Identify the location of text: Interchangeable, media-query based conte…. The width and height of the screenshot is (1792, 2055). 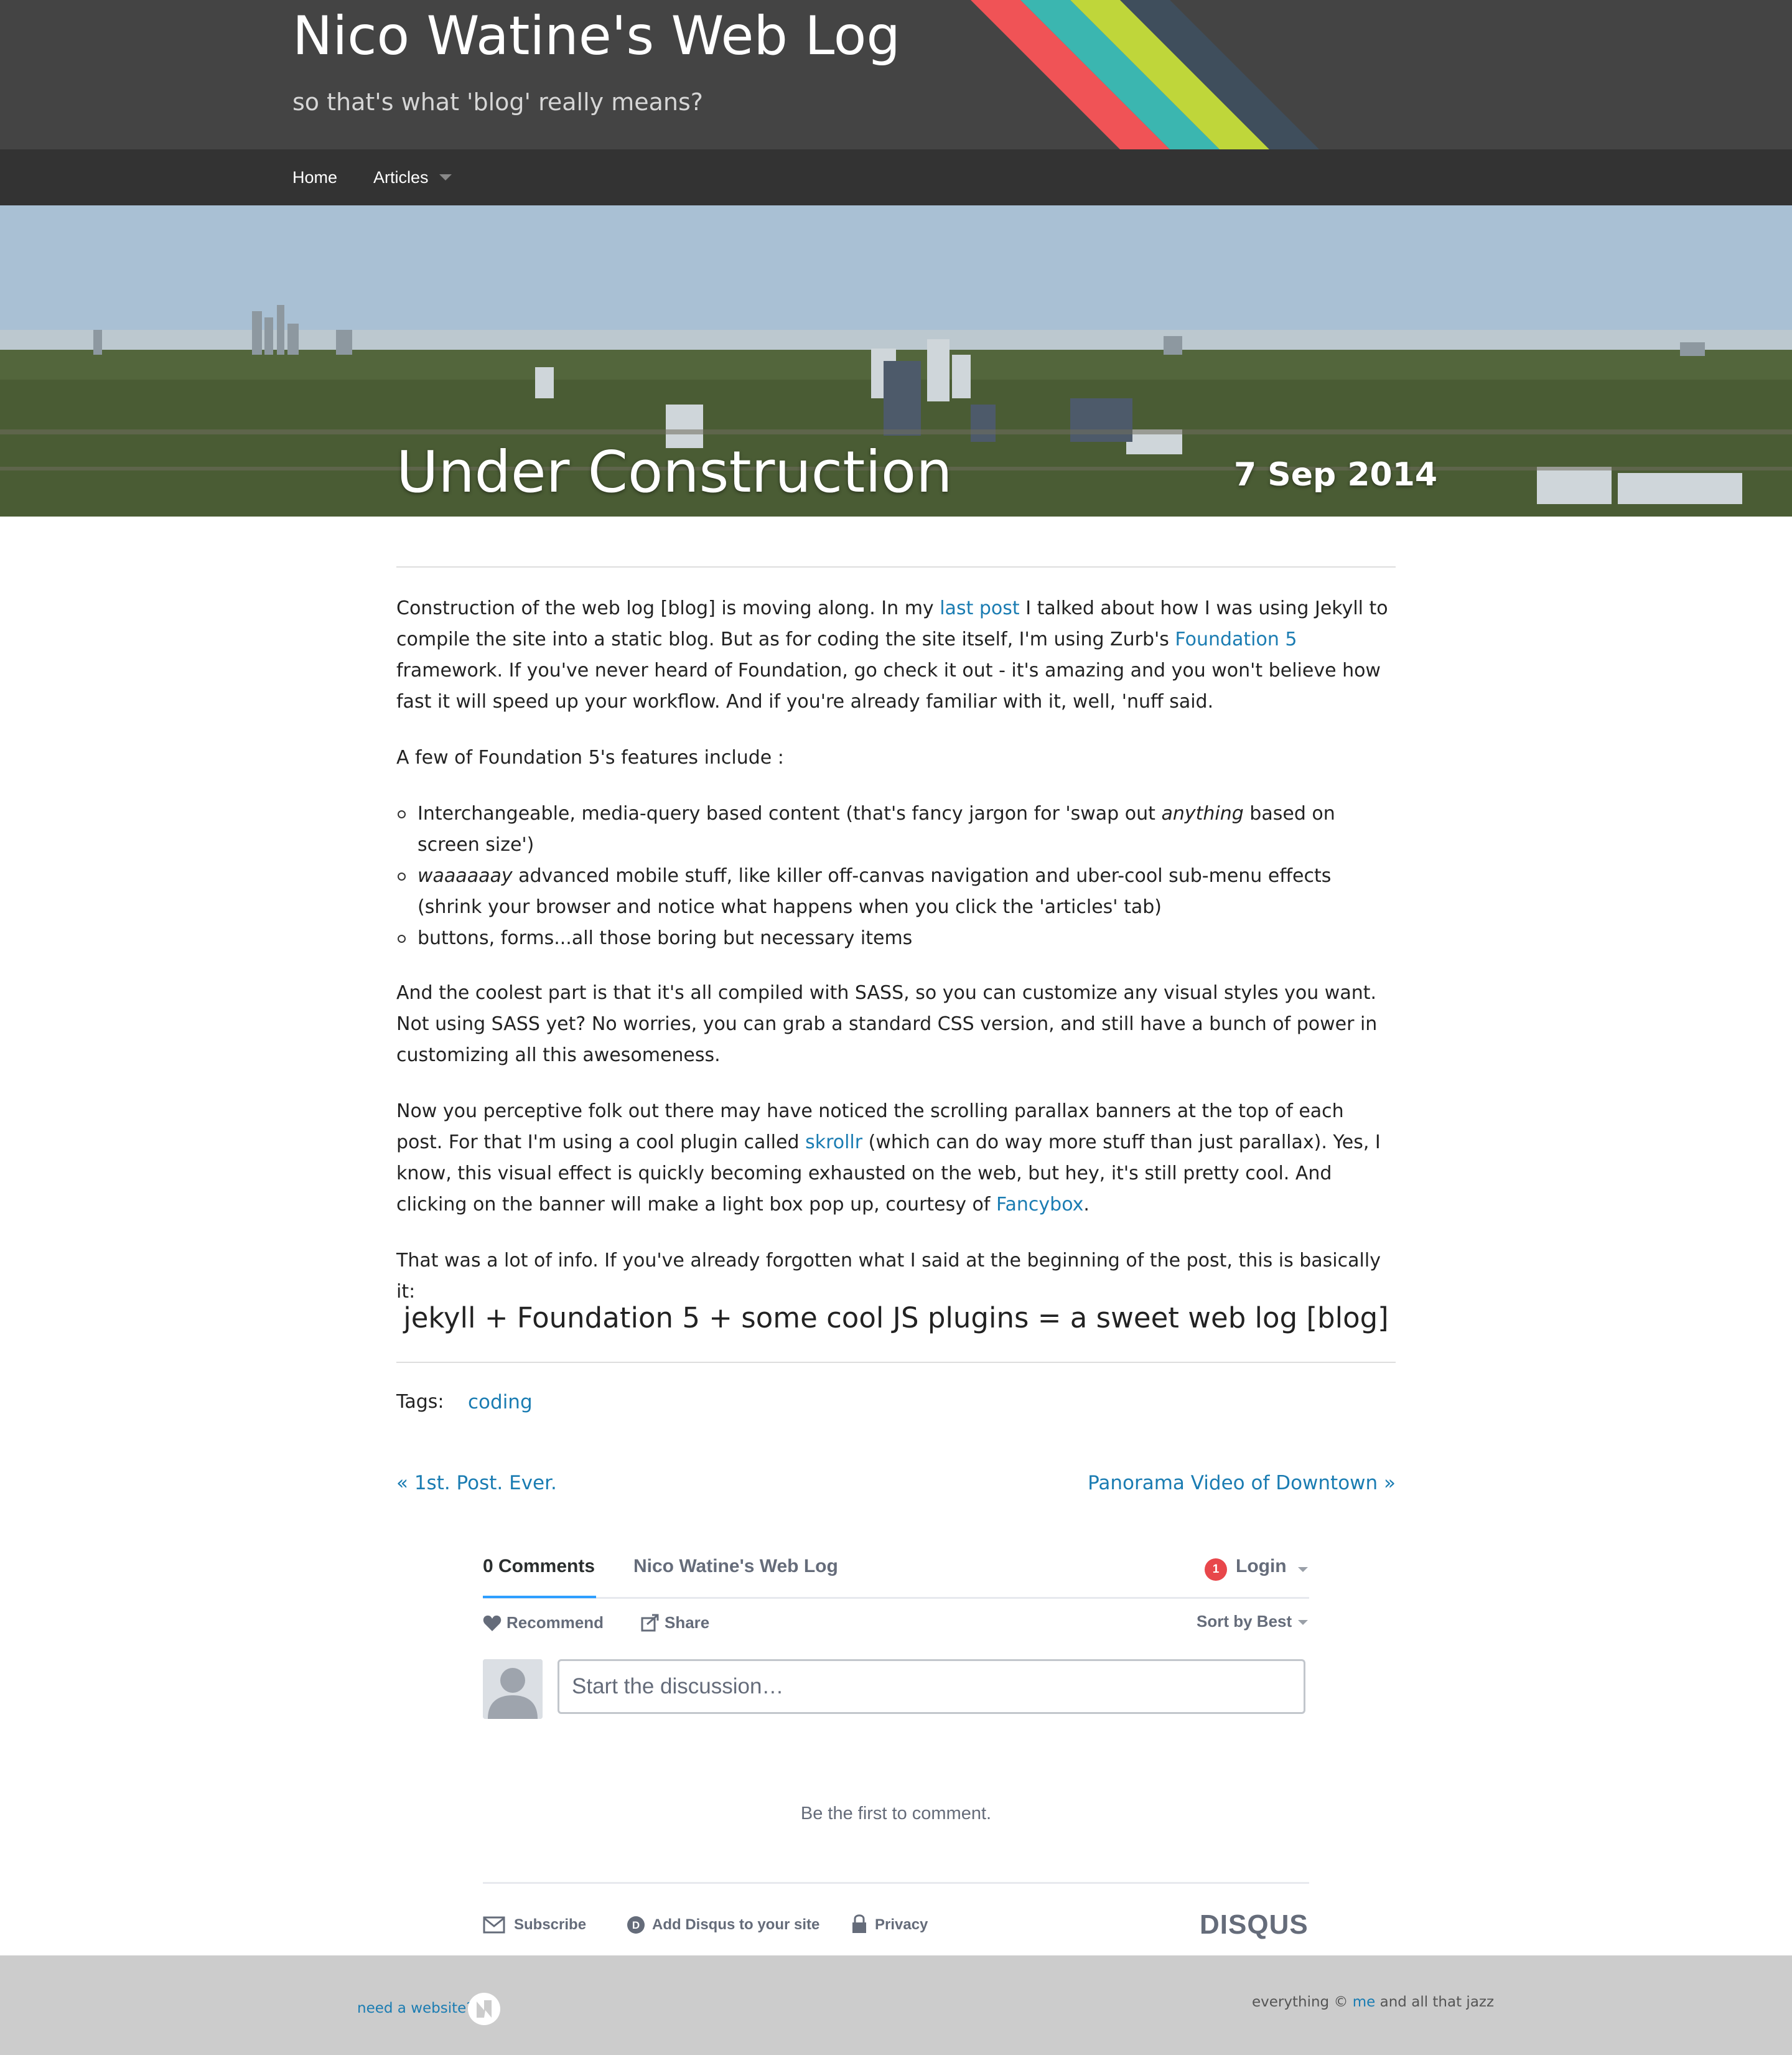
(790, 814).